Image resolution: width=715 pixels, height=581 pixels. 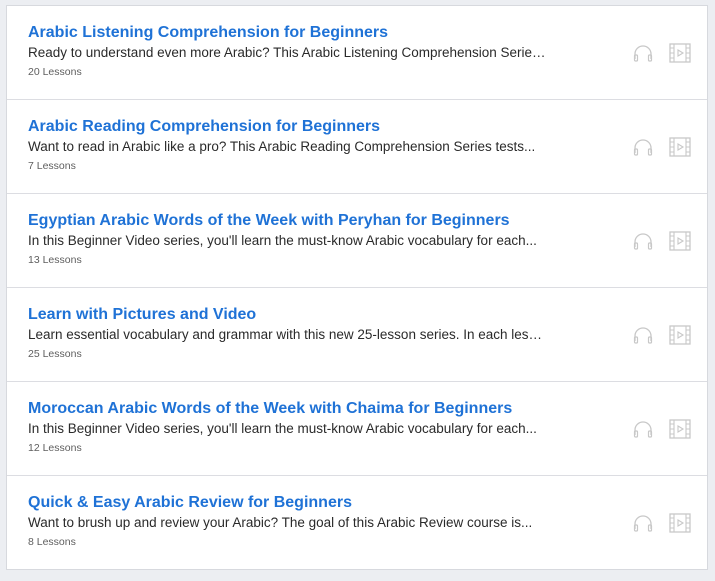 What do you see at coordinates (55, 448) in the screenshot?
I see `lesson-count: 12 Lessons` at bounding box center [55, 448].